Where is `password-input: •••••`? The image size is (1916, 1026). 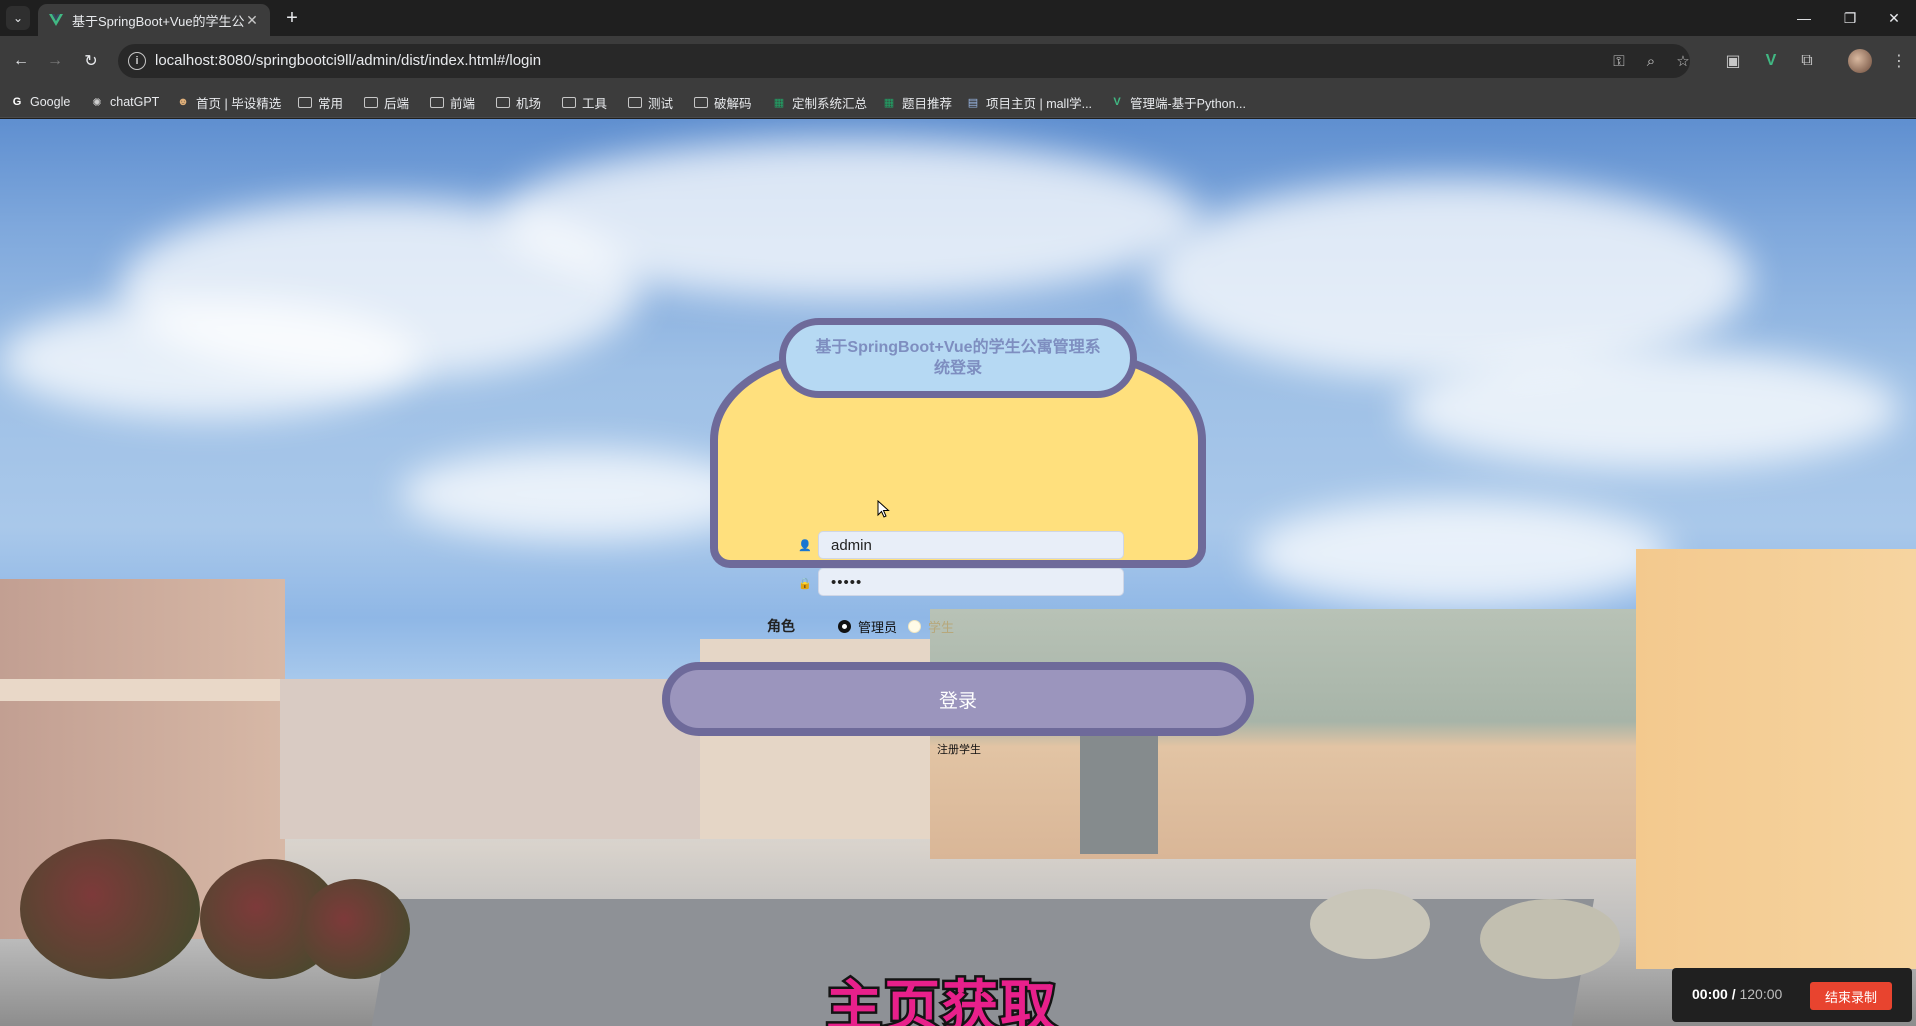 password-input: ••••• is located at coordinates (971, 582).